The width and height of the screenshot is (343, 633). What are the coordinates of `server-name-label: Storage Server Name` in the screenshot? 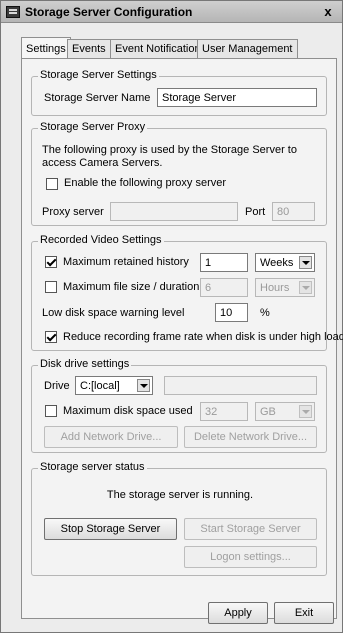 It's located at (97, 98).